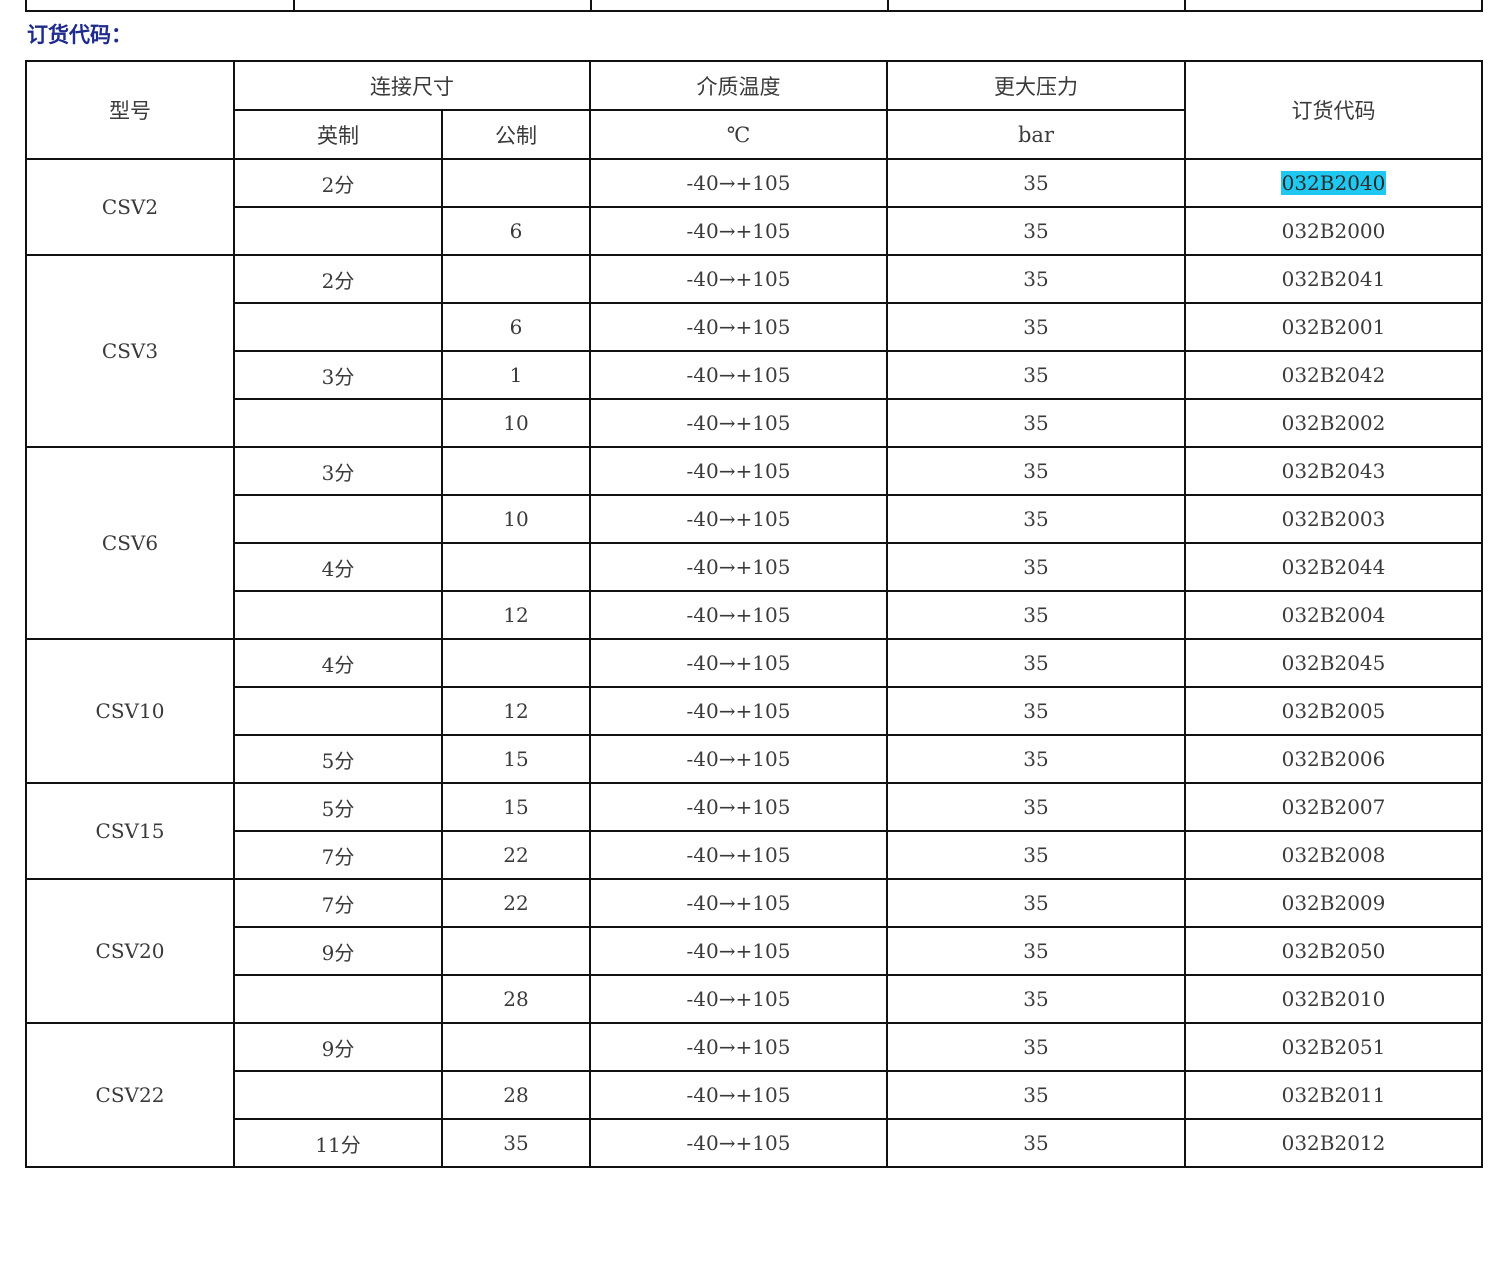 This screenshot has width=1492, height=1265. Describe the element at coordinates (1333, 999) in the screenshot. I see `order-code-cell: 032B2010` at that location.